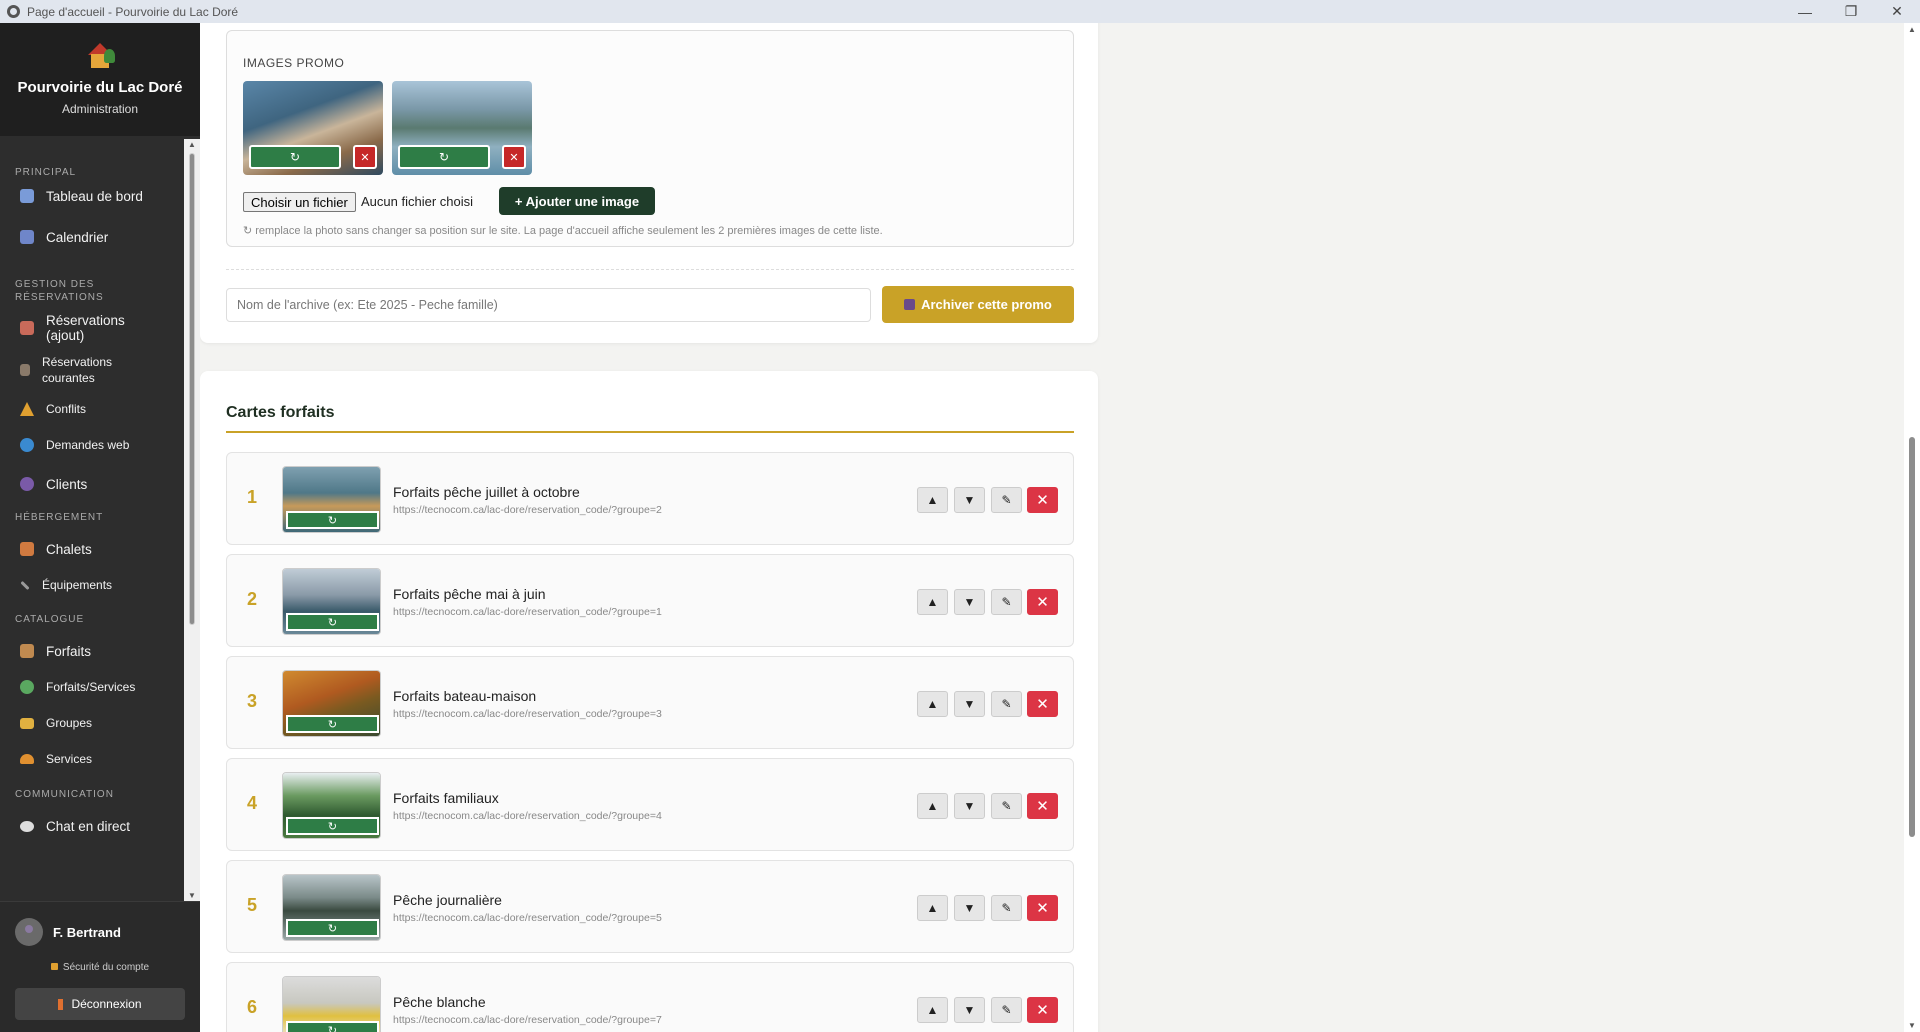  What do you see at coordinates (27, 549) in the screenshot?
I see `house-icon` at bounding box center [27, 549].